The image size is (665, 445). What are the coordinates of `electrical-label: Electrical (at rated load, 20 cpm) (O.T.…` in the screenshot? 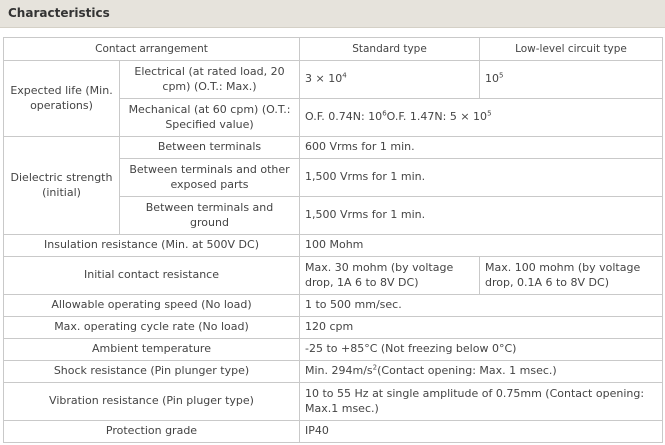 It's located at (209, 79).